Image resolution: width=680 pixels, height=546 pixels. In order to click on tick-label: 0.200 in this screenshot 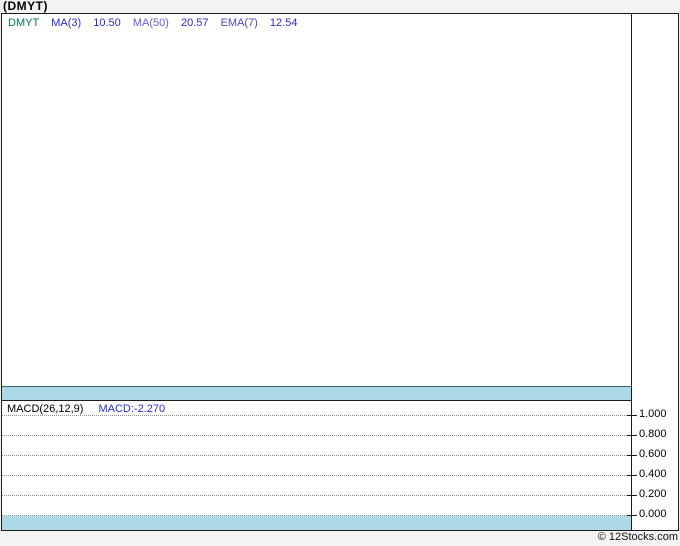, I will do `click(653, 494)`.